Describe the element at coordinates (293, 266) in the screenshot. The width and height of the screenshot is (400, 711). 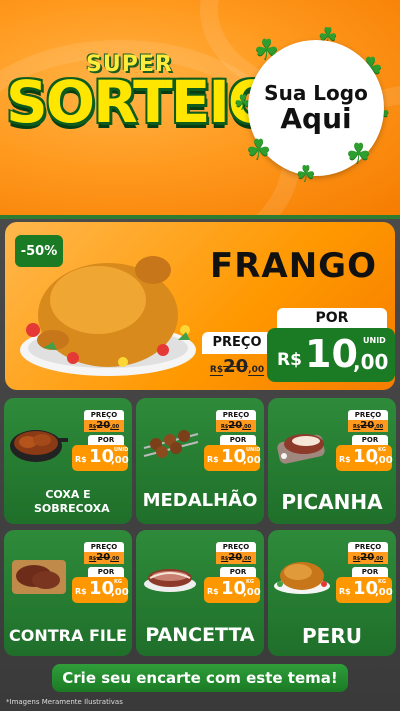
I see `featured-product-name: FRANGO` at that location.